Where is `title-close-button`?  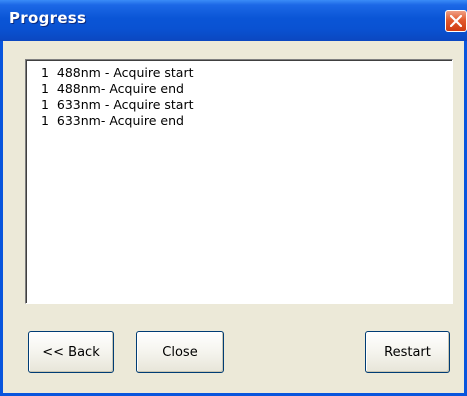
title-close-button is located at coordinates (456, 21).